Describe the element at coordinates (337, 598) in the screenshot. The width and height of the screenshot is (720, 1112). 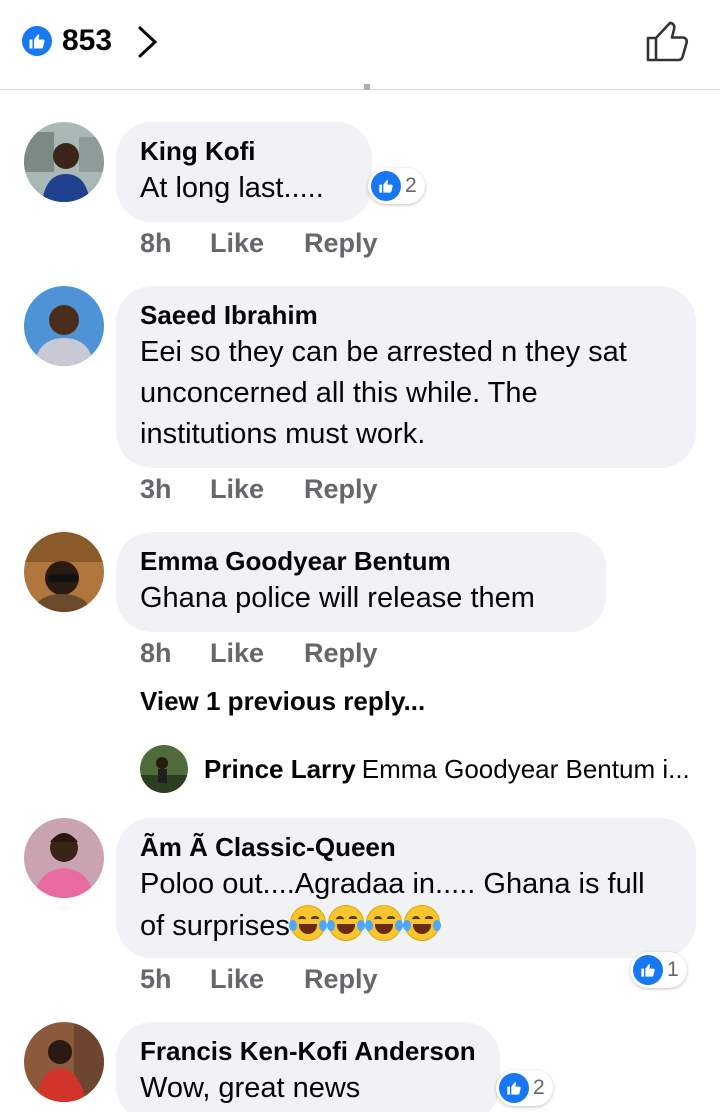
I see `comment-text: Ghana police will release them` at that location.